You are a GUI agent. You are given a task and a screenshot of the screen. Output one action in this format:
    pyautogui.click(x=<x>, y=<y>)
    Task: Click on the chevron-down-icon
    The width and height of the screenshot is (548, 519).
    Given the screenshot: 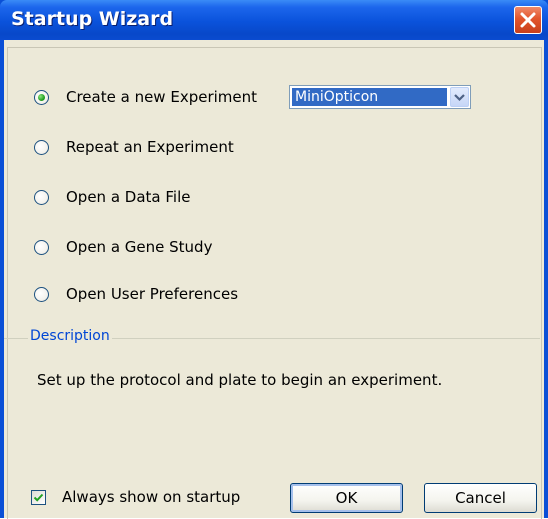 What is the action you would take?
    pyautogui.click(x=459, y=98)
    